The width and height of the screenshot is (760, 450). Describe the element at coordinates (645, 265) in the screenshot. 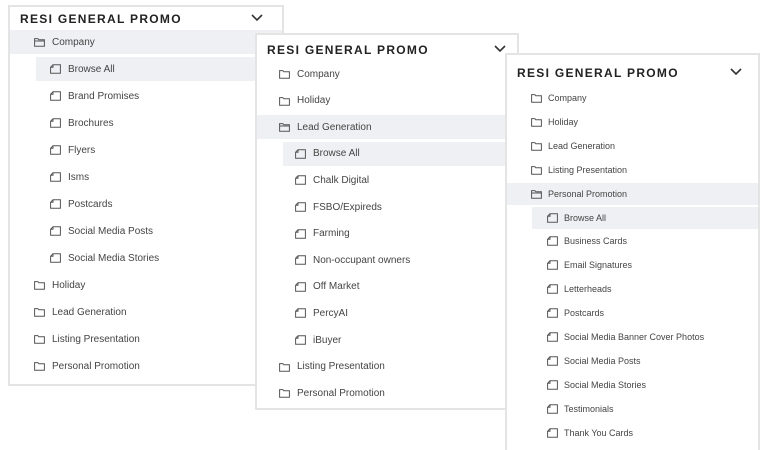

I see `subcategory-item-email-signatures: Email Signatures` at that location.